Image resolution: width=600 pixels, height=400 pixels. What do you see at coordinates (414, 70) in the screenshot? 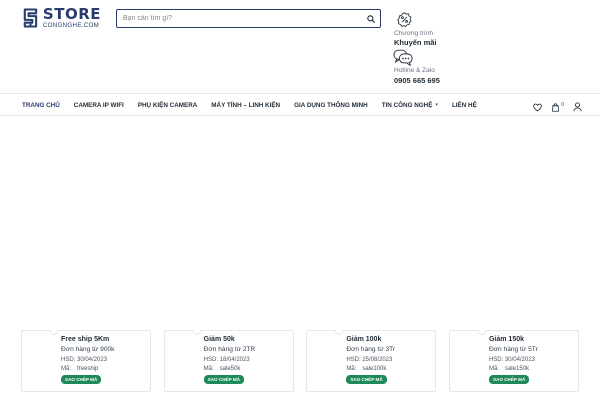
I see `hotline-subtitle: Hotline & Zalo` at bounding box center [414, 70].